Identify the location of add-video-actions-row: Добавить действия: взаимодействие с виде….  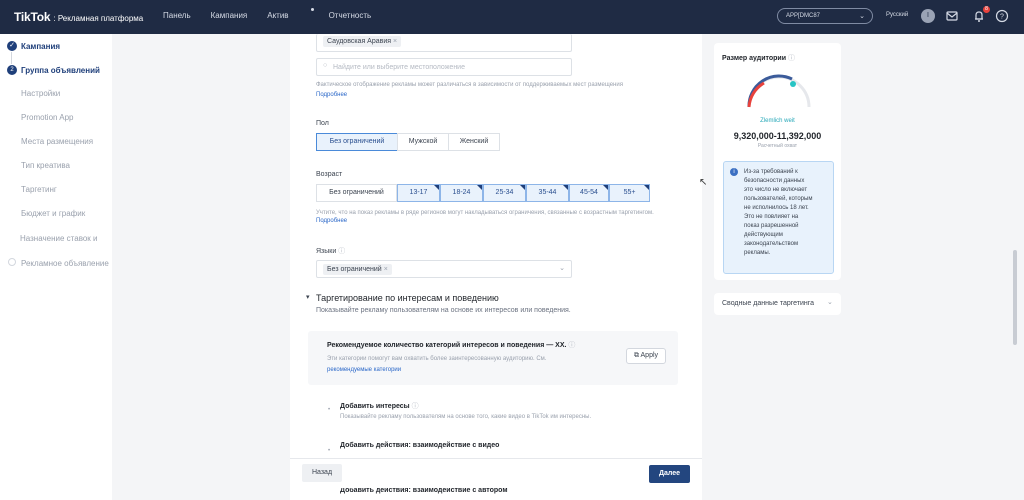
(419, 445).